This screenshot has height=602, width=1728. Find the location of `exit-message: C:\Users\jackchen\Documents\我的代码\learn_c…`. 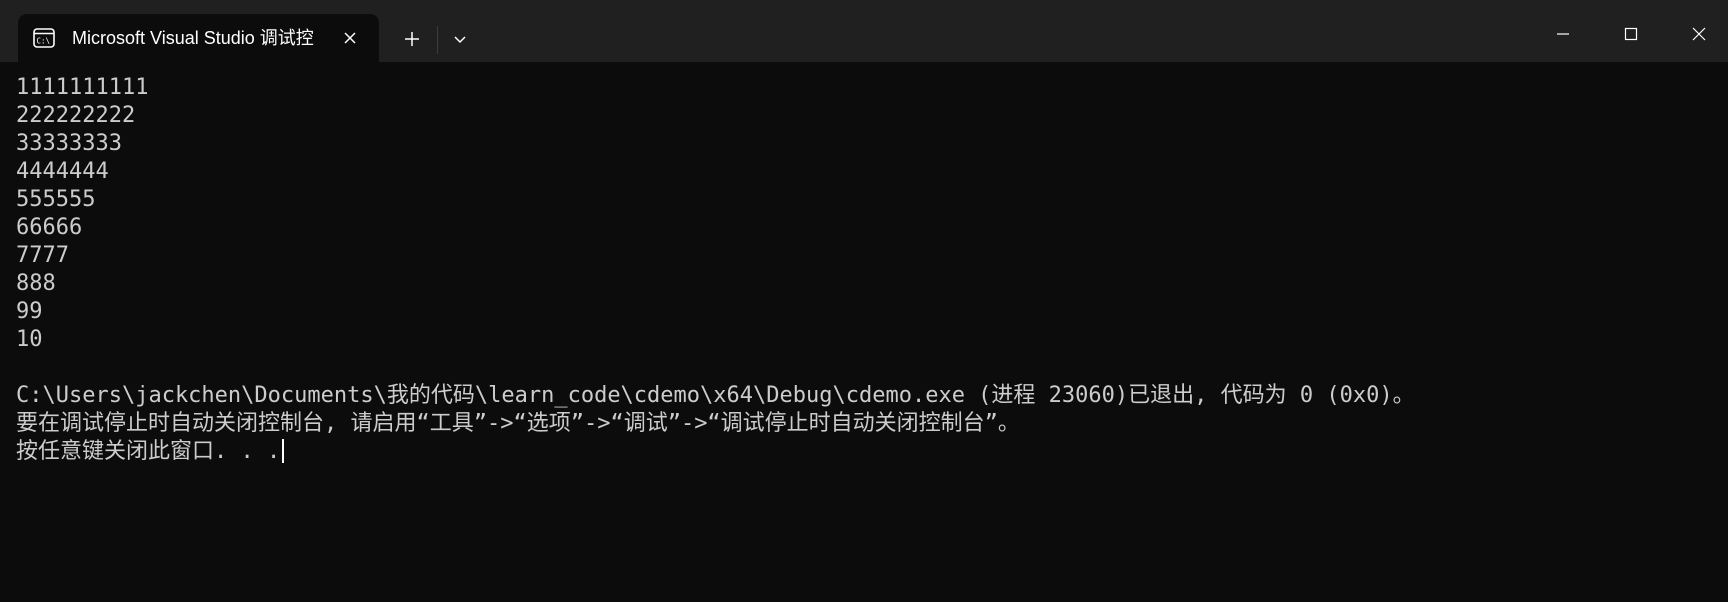

exit-message: C:\Users\jackchen\Documents\我的代码\learn_c… is located at coordinates (715, 395).